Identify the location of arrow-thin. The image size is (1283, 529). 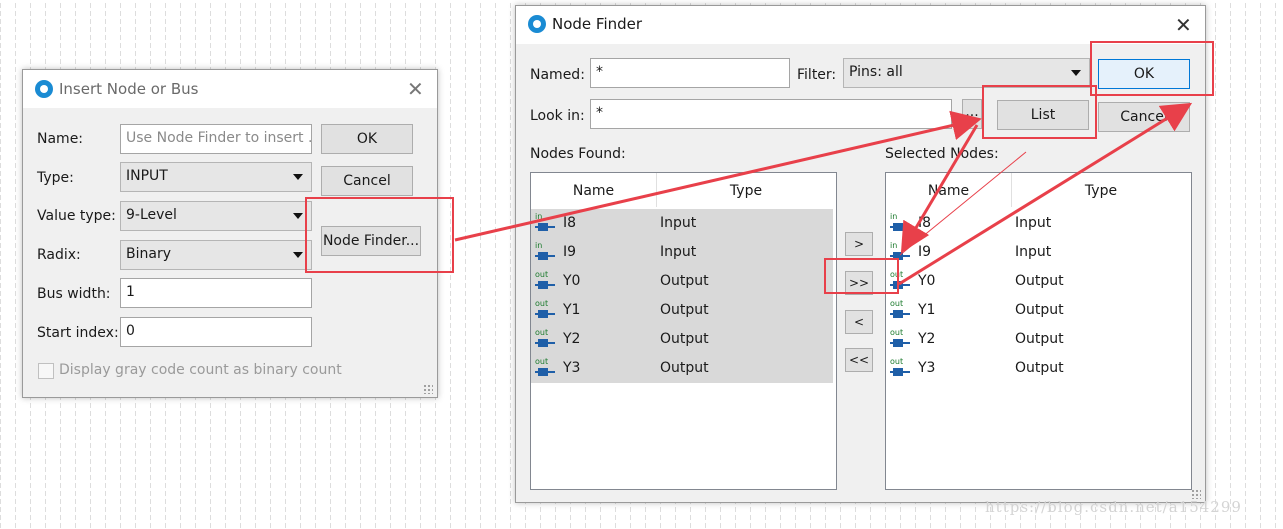
(963, 203).